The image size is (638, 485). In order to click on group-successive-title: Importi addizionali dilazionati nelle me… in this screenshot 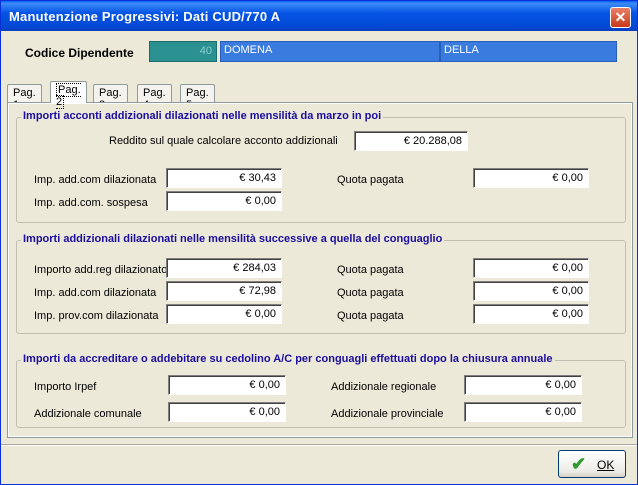, I will do `click(233, 239)`.